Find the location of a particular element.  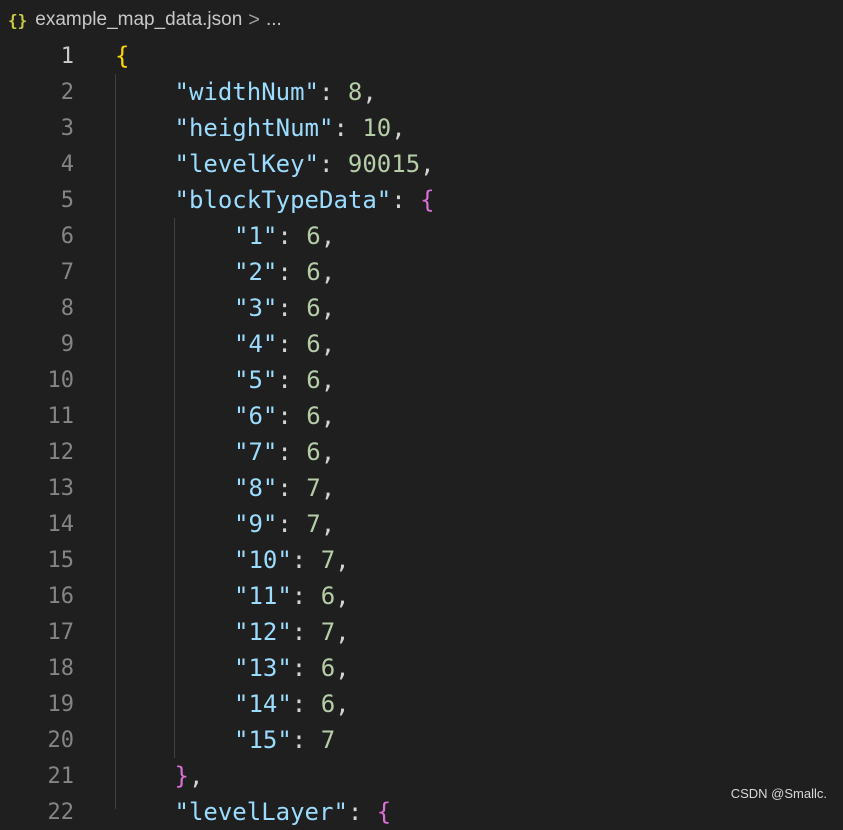

json-key: "8" is located at coordinates (256, 488).